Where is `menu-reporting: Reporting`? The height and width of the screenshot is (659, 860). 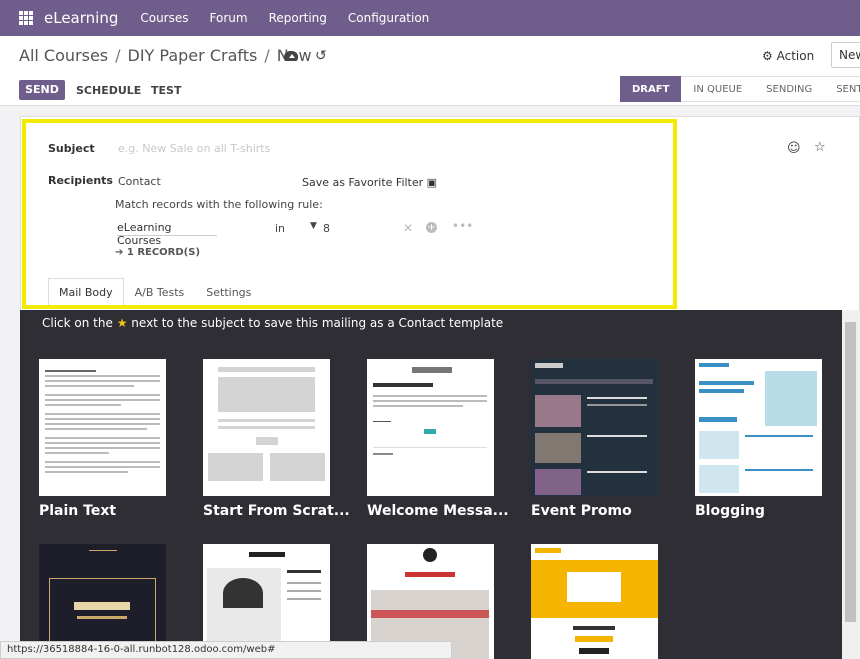 menu-reporting: Reporting is located at coordinates (298, 18).